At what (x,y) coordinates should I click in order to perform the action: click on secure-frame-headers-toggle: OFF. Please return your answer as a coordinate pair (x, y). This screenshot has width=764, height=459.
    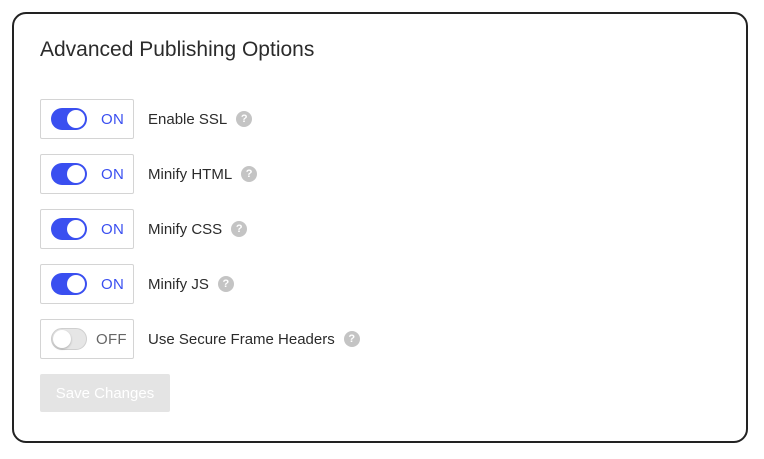
    Looking at the image, I should click on (87, 339).